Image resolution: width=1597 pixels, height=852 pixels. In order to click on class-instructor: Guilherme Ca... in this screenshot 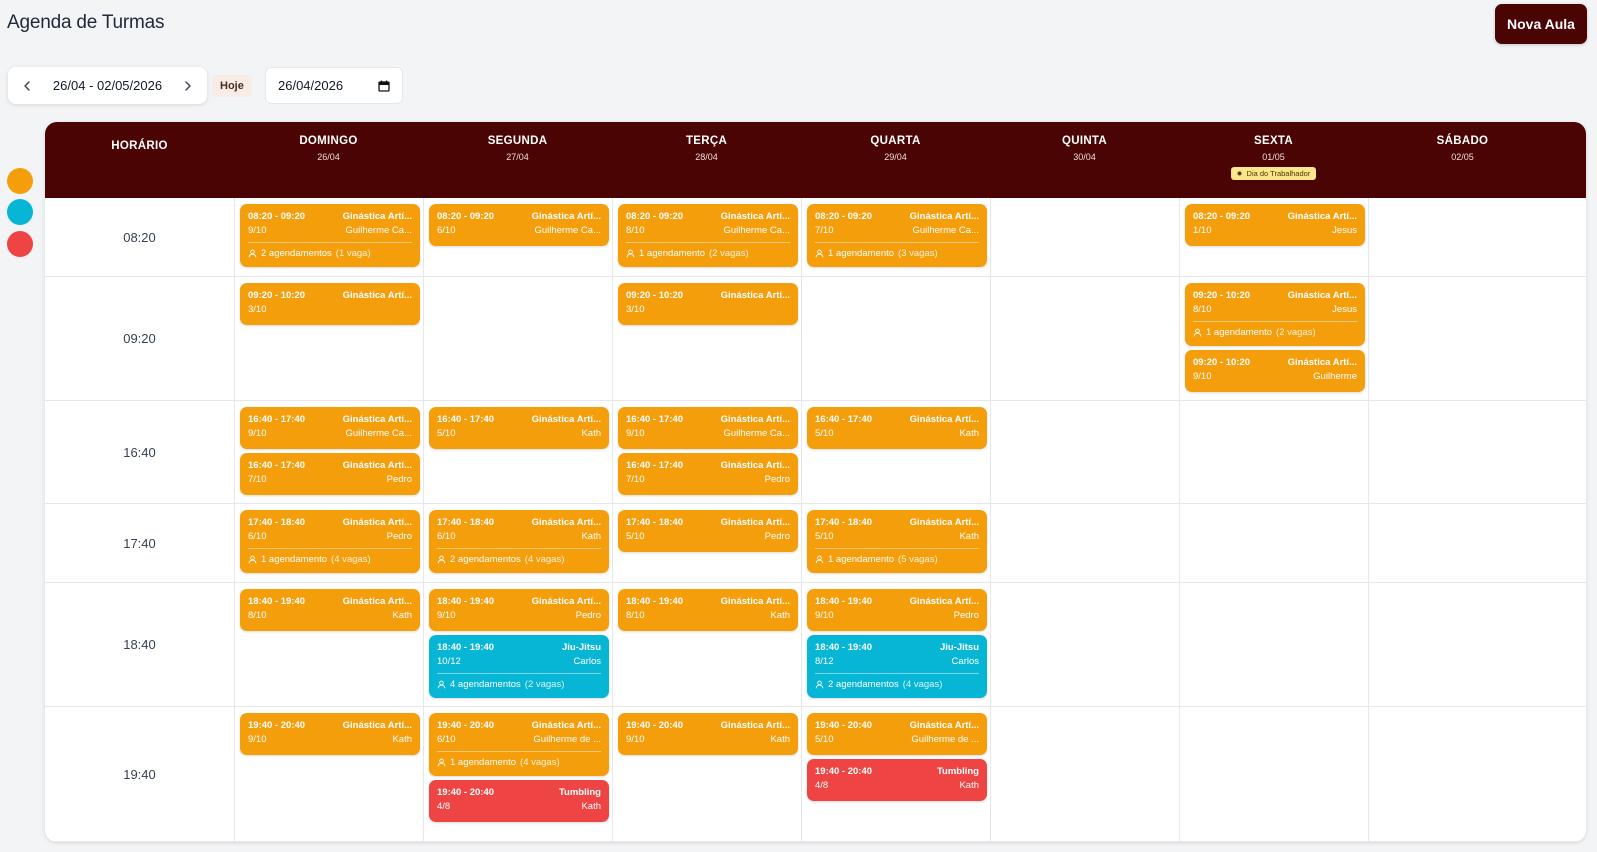, I will do `click(756, 230)`.